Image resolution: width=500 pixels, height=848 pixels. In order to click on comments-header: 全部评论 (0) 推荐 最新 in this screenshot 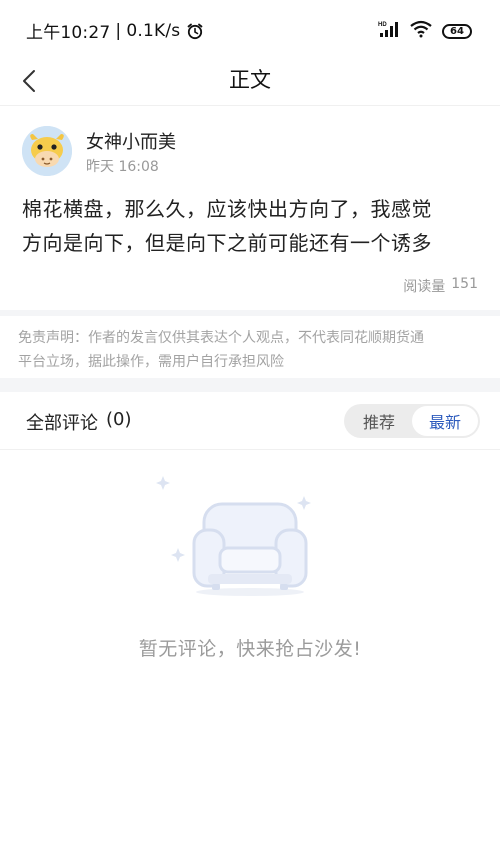, I will do `click(250, 421)`.